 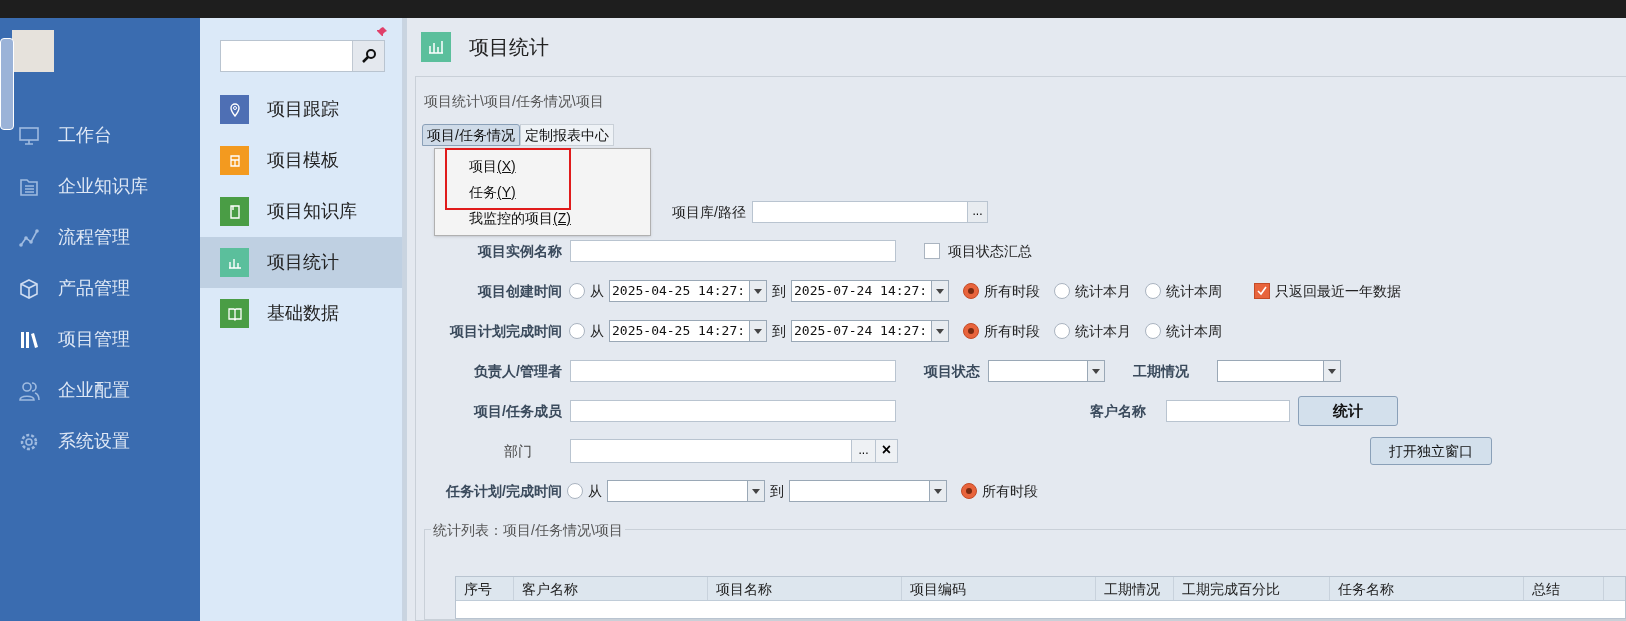 What do you see at coordinates (100, 186) in the screenshot?
I see `sidebar-item: 企业知识库` at bounding box center [100, 186].